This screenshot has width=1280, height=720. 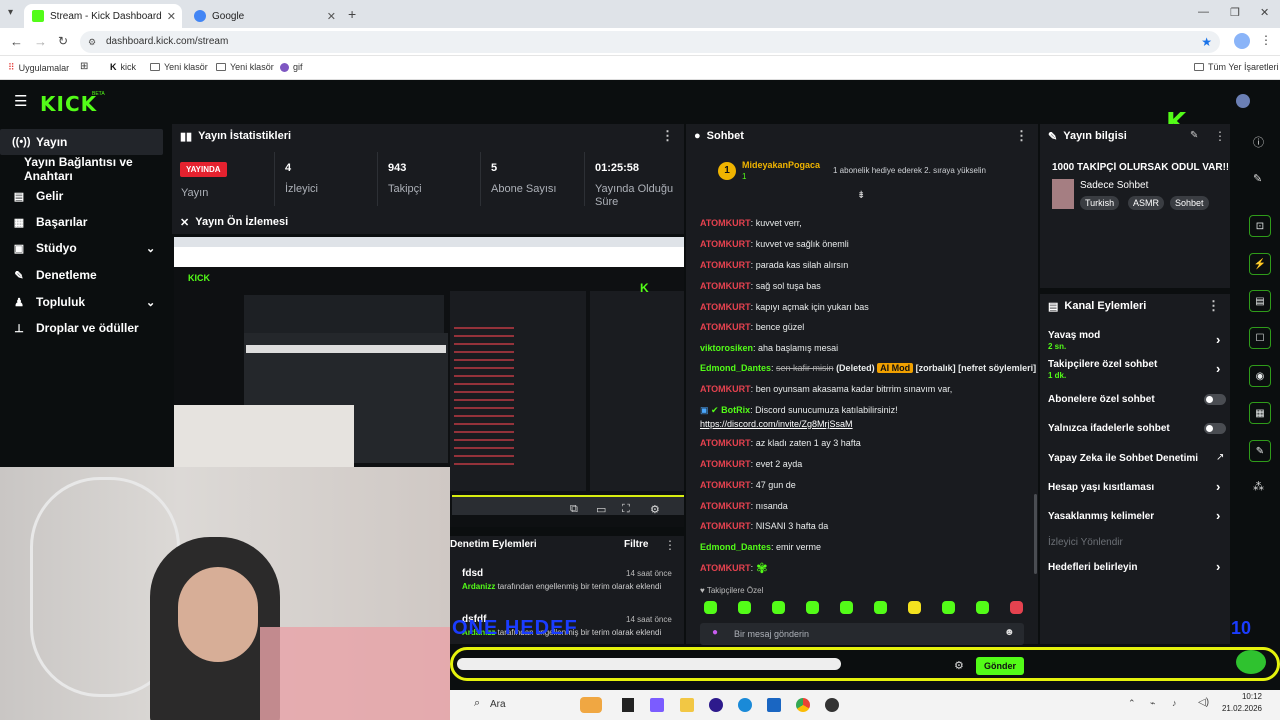 What do you see at coordinates (591, 705) in the screenshot?
I see `taskbar-widget-icon` at bounding box center [591, 705].